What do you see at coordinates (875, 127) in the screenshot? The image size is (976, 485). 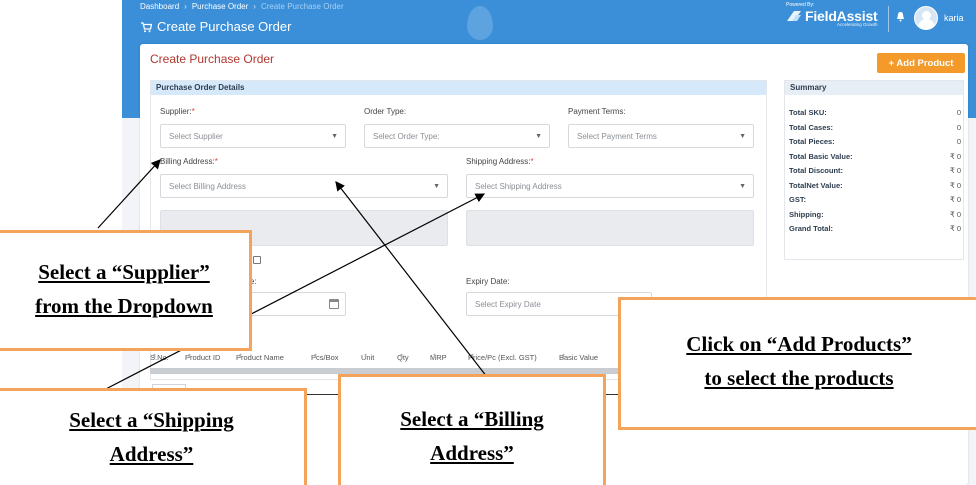 I see `summary-row: Total Cases: 0` at bounding box center [875, 127].